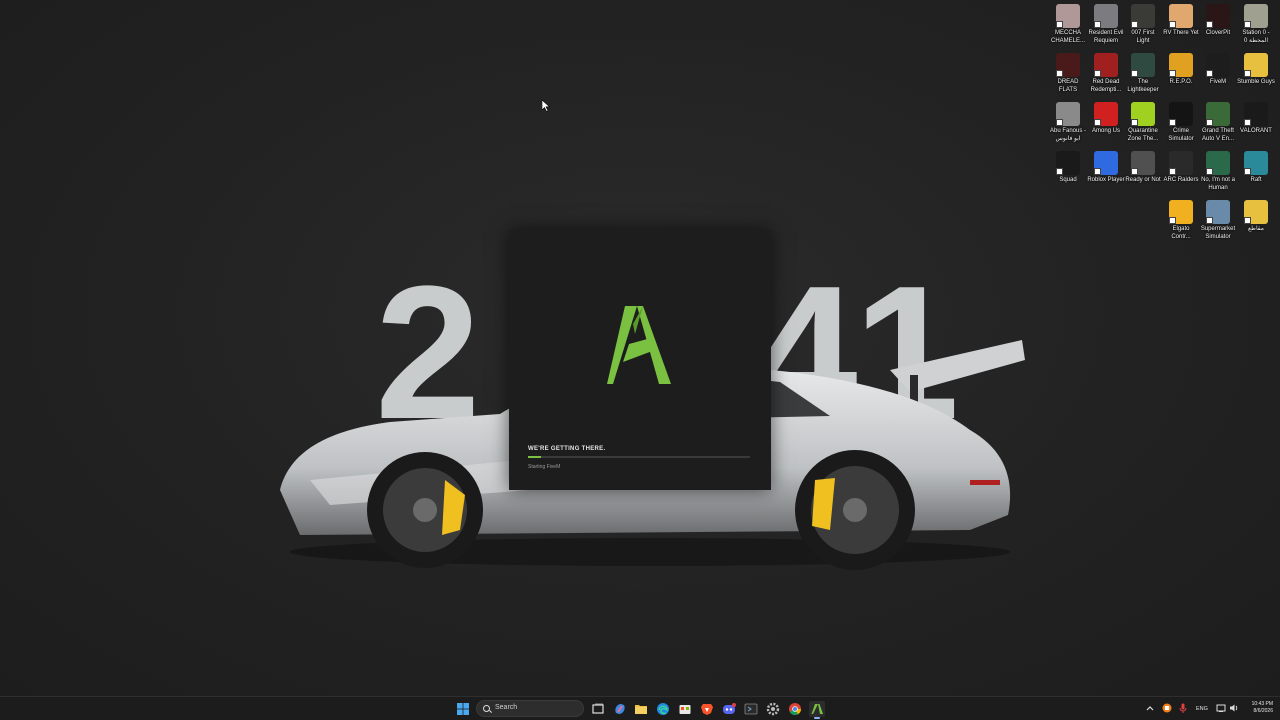  Describe the element at coordinates (685, 709) in the screenshot. I see `store-icon` at that location.